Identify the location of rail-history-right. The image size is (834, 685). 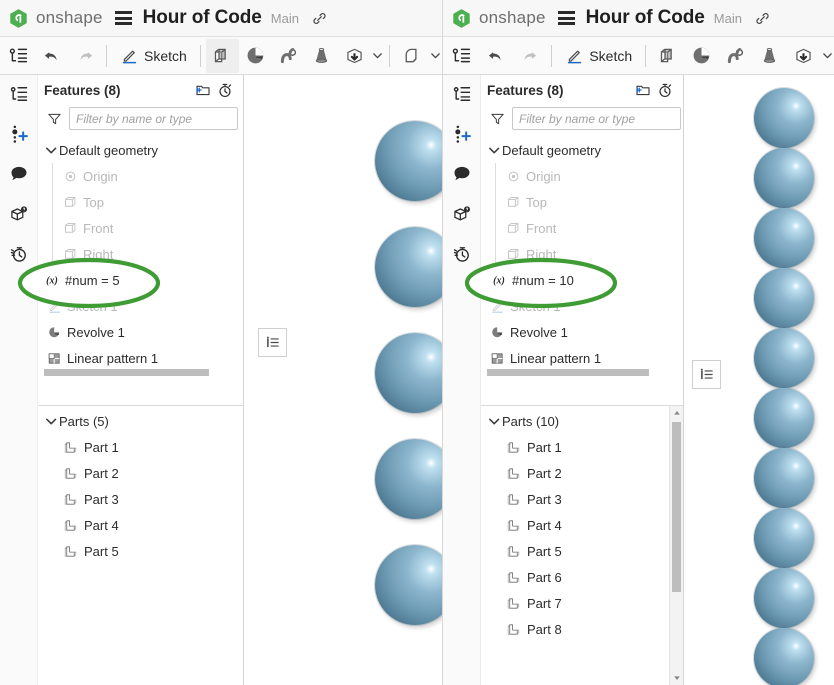
(462, 254).